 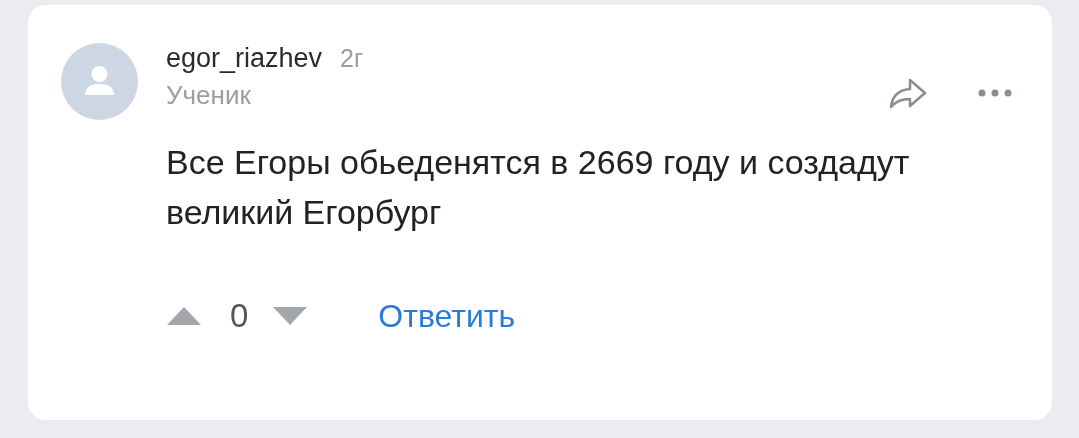 I want to click on more-icon, so click(x=995, y=93).